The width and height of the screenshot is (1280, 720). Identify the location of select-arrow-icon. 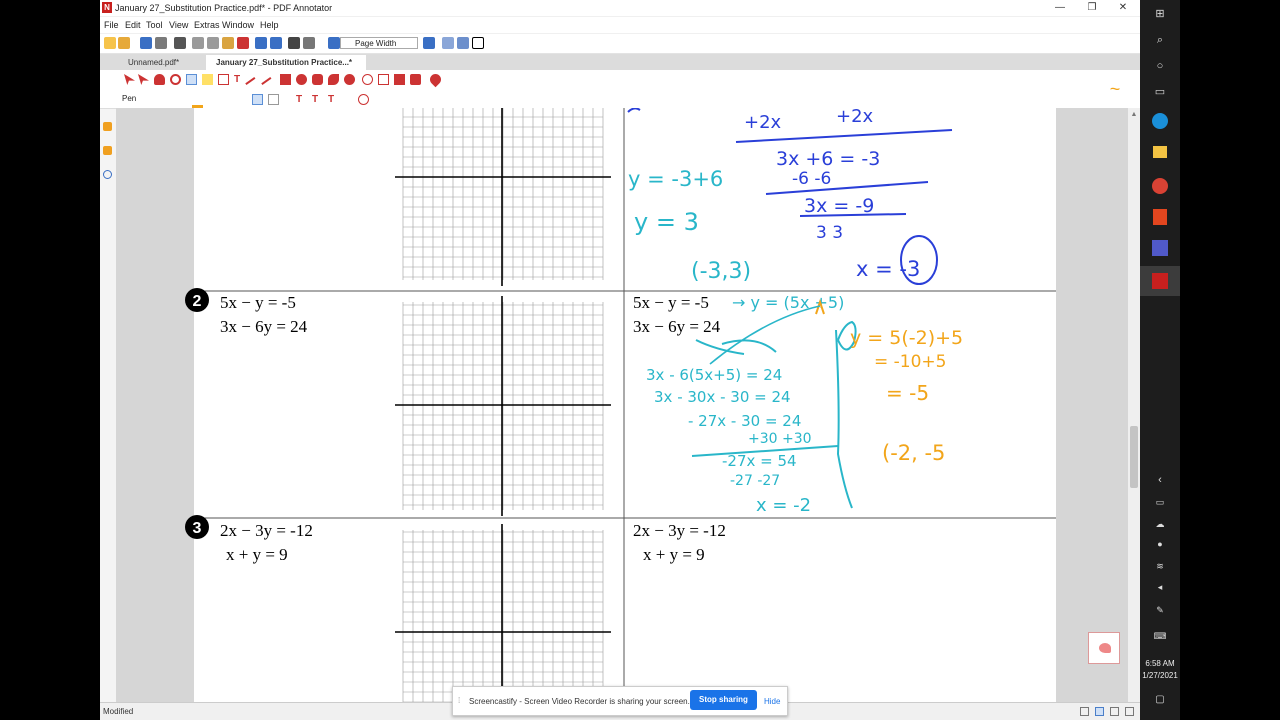
(129, 79).